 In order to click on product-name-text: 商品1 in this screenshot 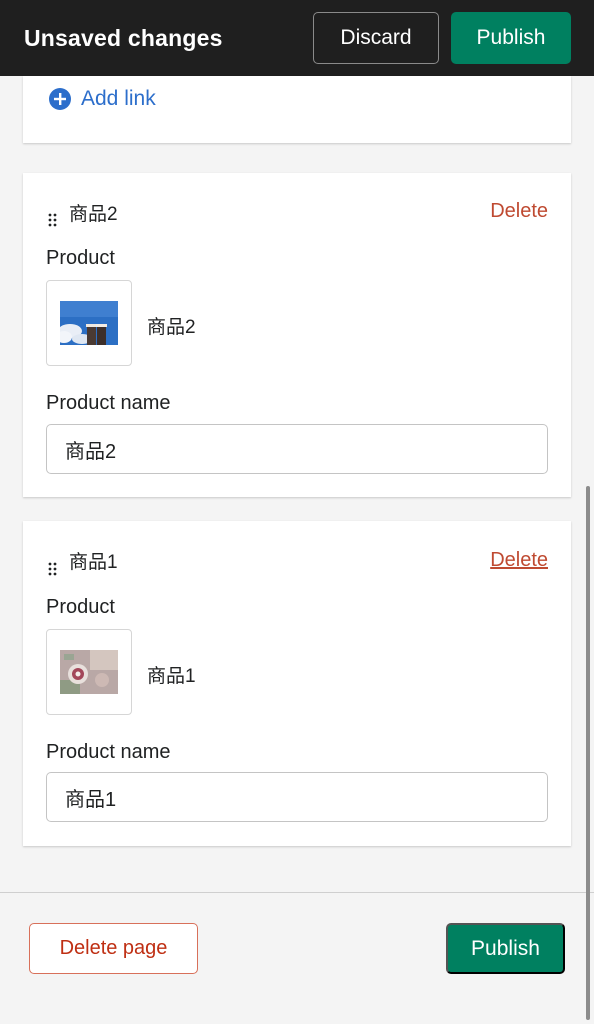, I will do `click(171, 676)`.